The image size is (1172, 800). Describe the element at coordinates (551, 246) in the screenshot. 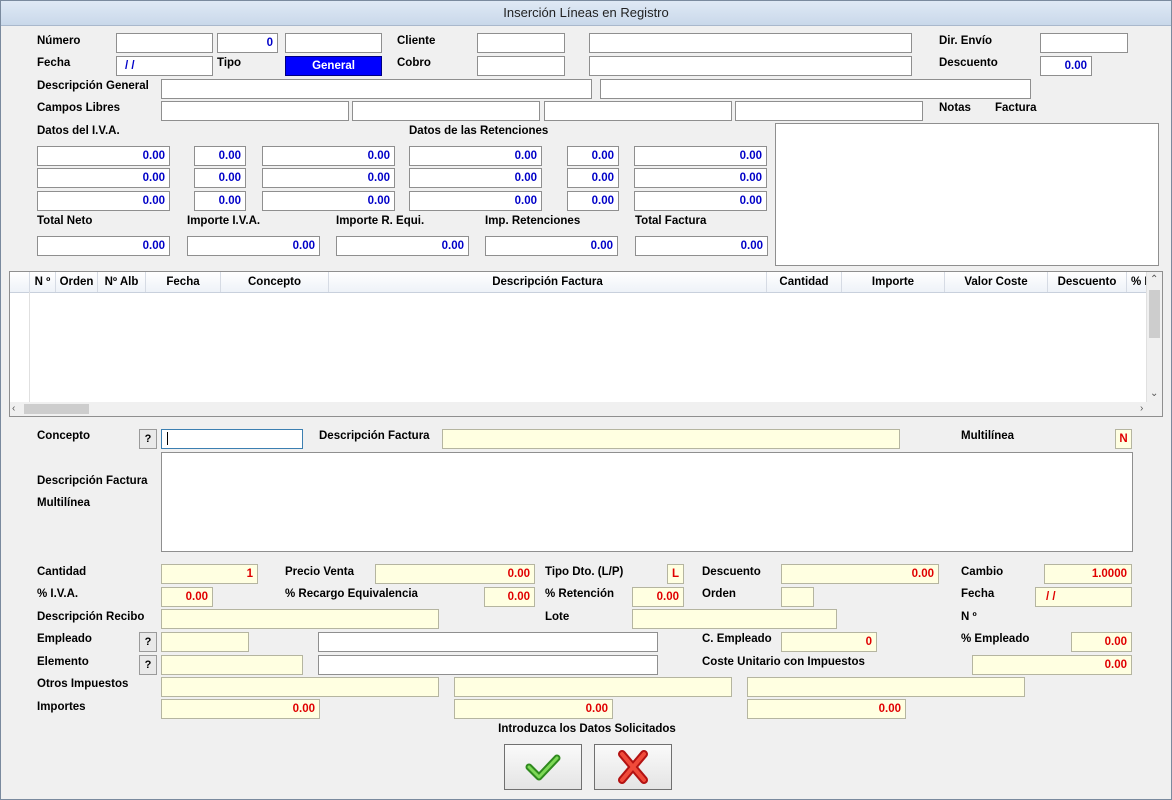

I see `imp-retenciones-field: 0.00` at that location.